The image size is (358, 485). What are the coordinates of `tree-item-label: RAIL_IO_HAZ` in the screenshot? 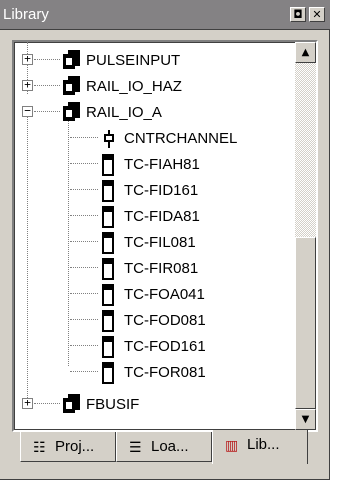 It's located at (134, 86).